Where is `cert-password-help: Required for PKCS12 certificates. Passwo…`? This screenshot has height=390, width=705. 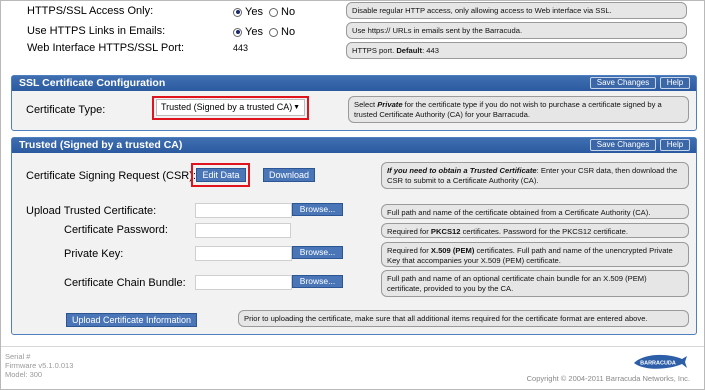 cert-password-help: Required for PKCS12 certificates. Passwo… is located at coordinates (535, 230).